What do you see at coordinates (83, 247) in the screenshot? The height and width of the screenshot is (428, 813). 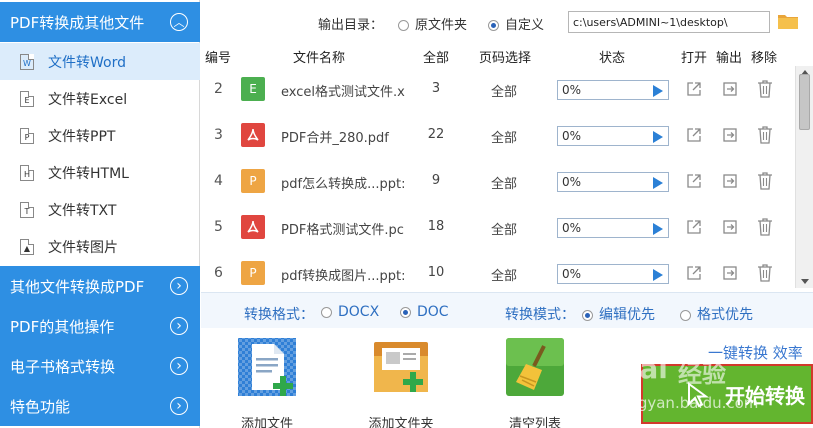 I see `sidebar-item-label: 文件转图片` at bounding box center [83, 247].